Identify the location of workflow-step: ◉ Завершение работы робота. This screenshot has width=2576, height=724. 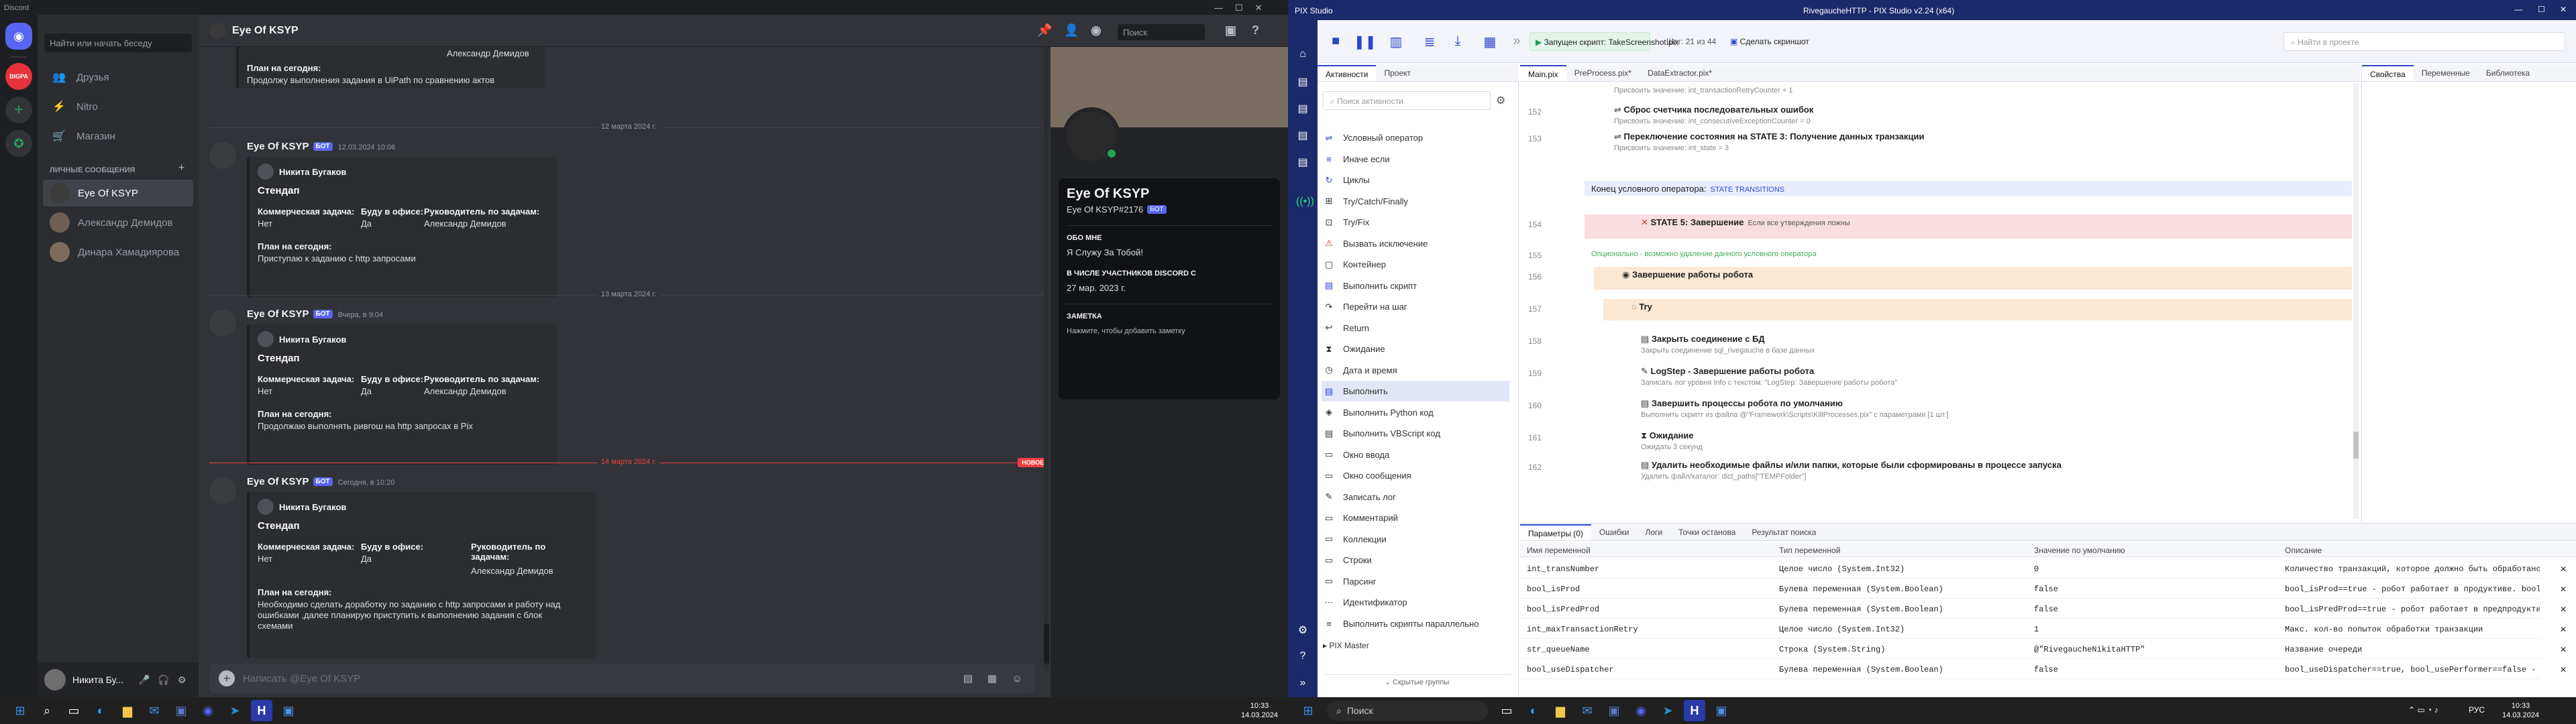
(1687, 274).